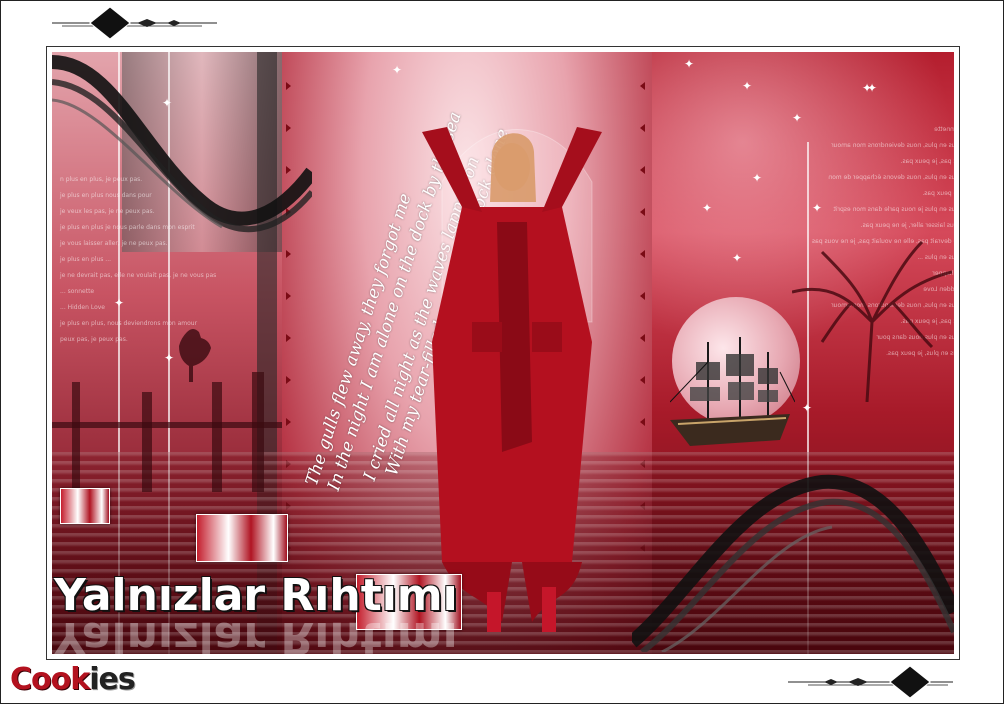 This screenshot has height=706, width=1006. What do you see at coordinates (512, 379) in the screenshot?
I see `woman-in-red-coat` at bounding box center [512, 379].